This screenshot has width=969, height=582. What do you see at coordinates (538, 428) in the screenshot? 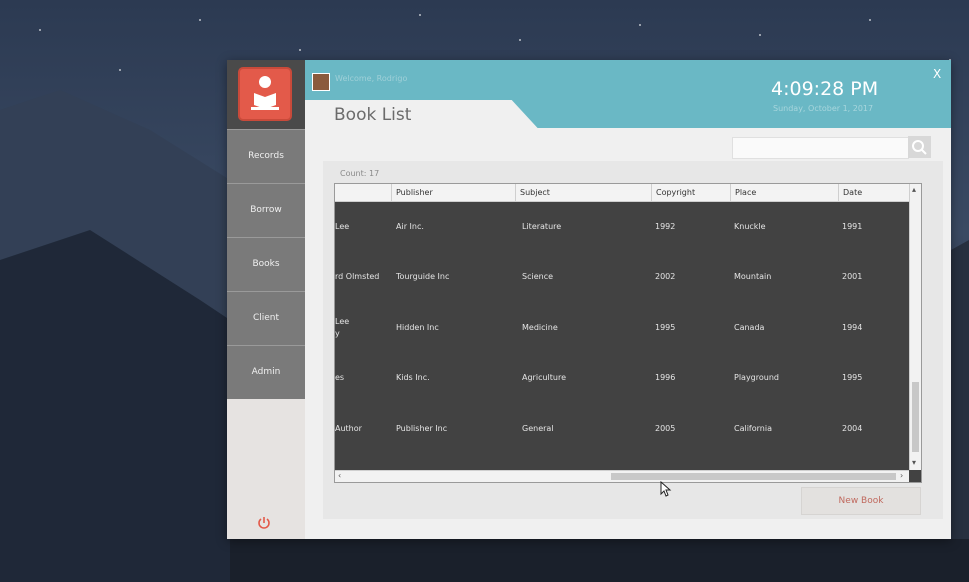
I see `cell-subject: General` at bounding box center [538, 428].